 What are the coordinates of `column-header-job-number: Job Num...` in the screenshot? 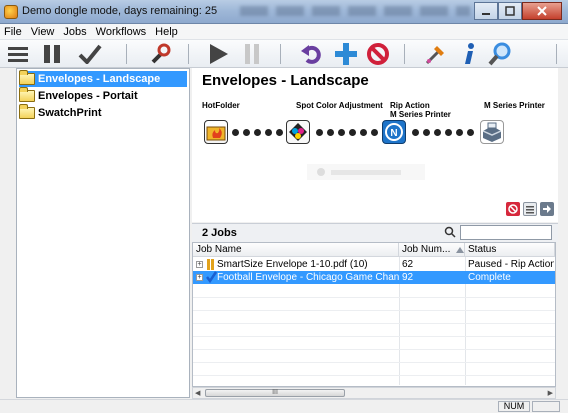 It's located at (432, 250).